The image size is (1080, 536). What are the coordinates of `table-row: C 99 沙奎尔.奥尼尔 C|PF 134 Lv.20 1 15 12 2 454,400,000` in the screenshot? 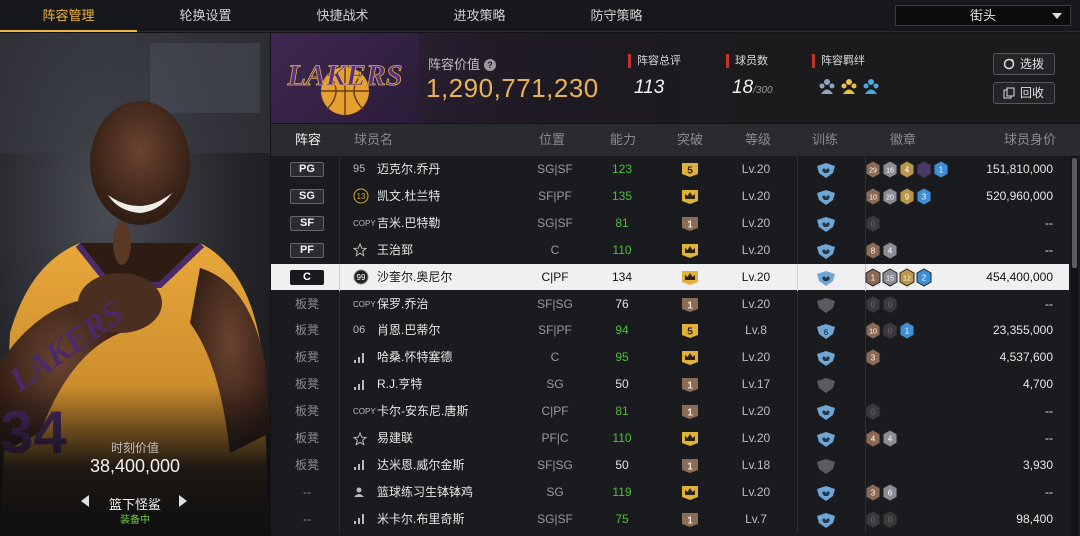 It's located at (670, 277).